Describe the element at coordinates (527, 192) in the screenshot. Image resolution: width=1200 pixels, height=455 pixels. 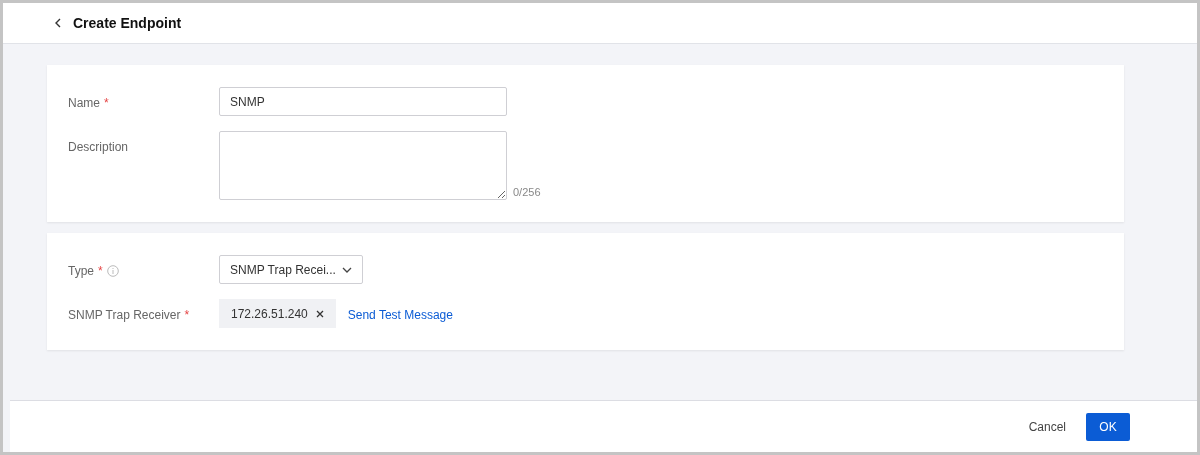
I see `character-counter: 0/256` at that location.